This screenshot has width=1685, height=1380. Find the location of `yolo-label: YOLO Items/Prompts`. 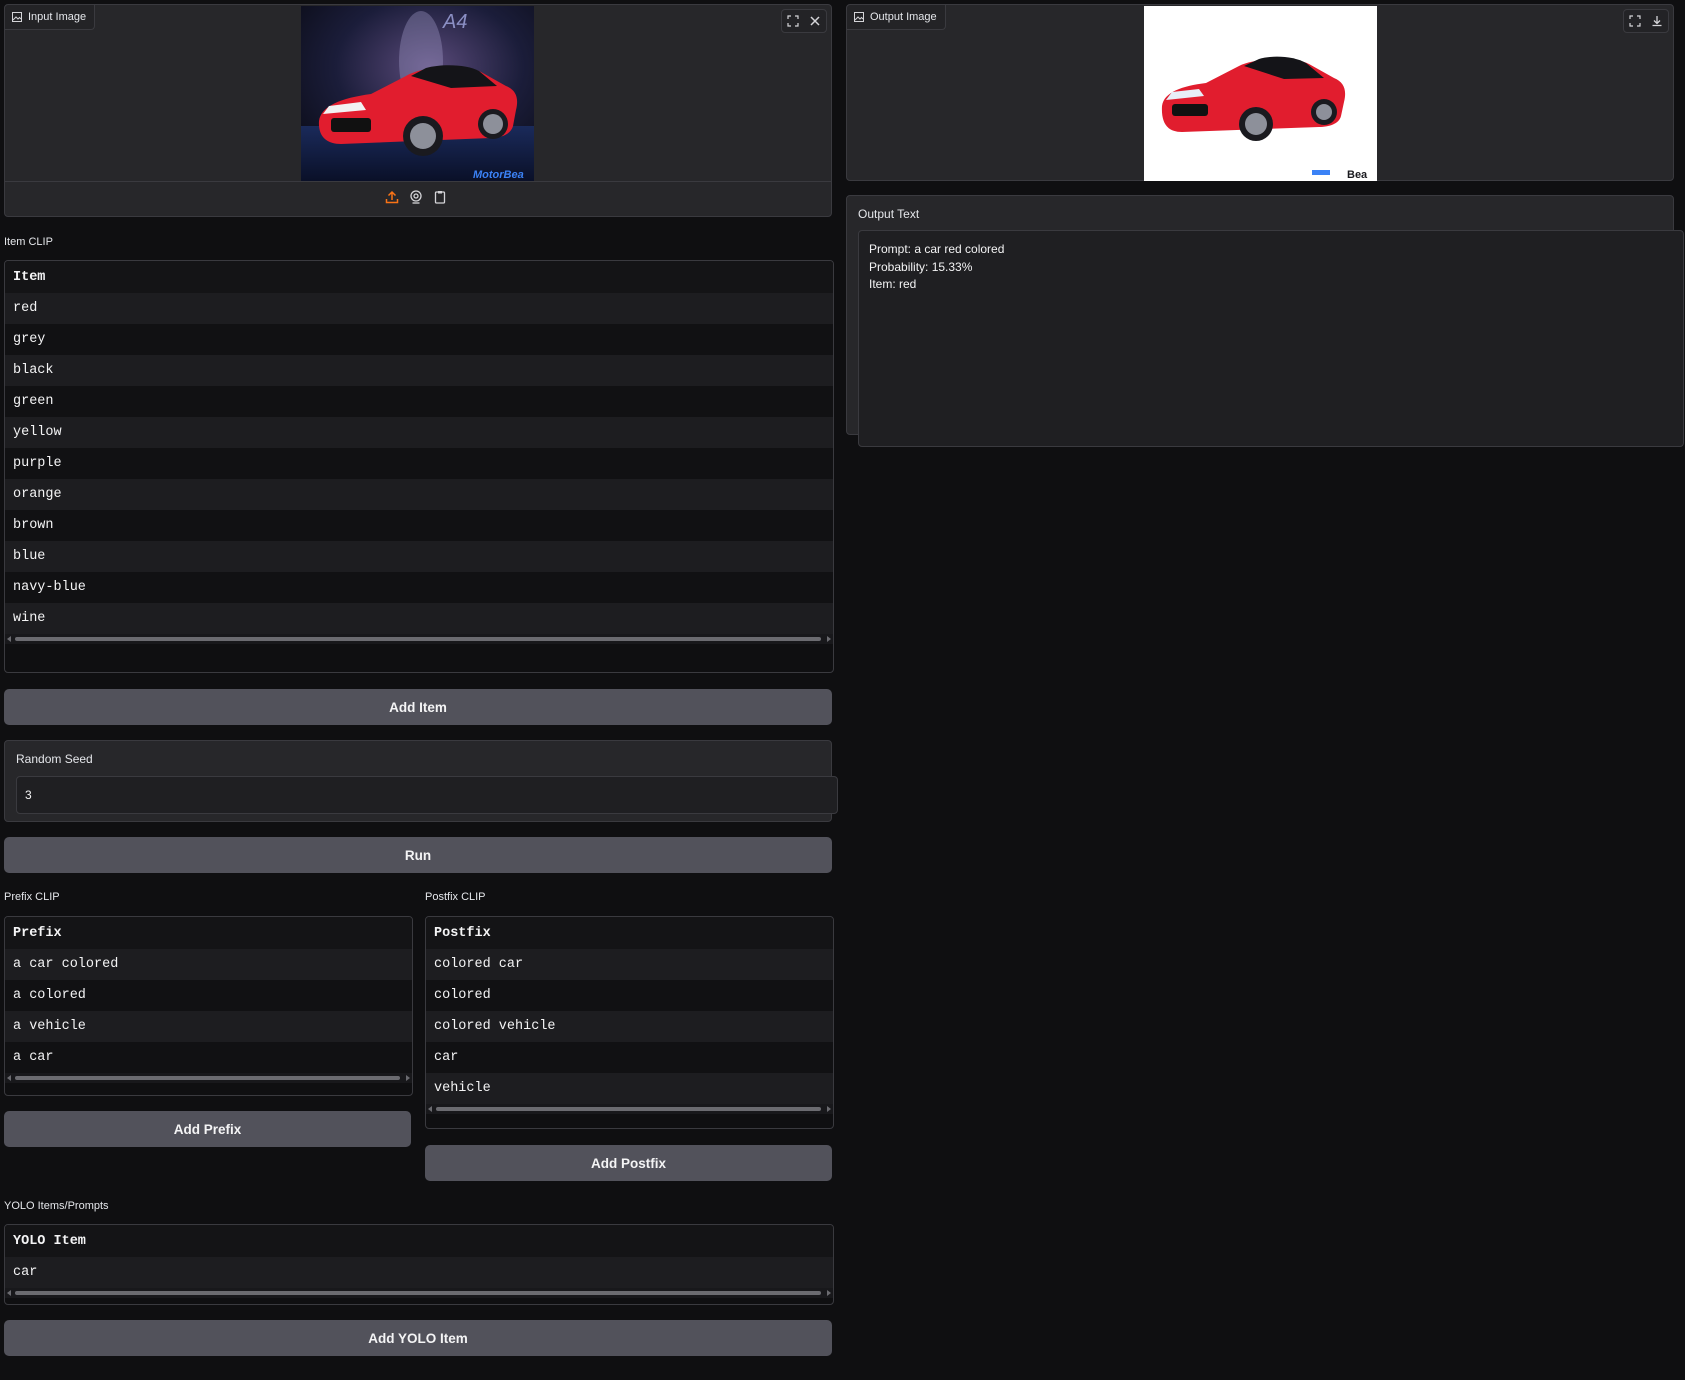

yolo-label: YOLO Items/Prompts is located at coordinates (56, 1206).